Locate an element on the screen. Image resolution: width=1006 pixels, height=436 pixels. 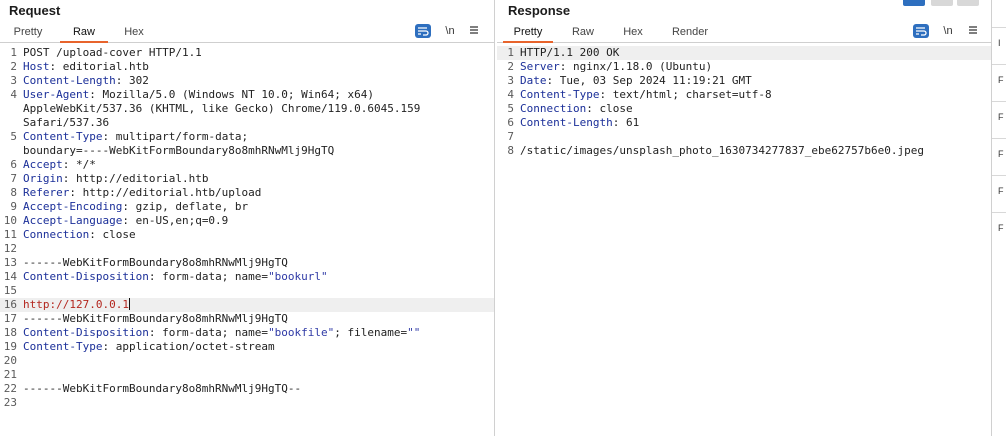
layout-horizontal-icon is located at coordinates (942, 3).